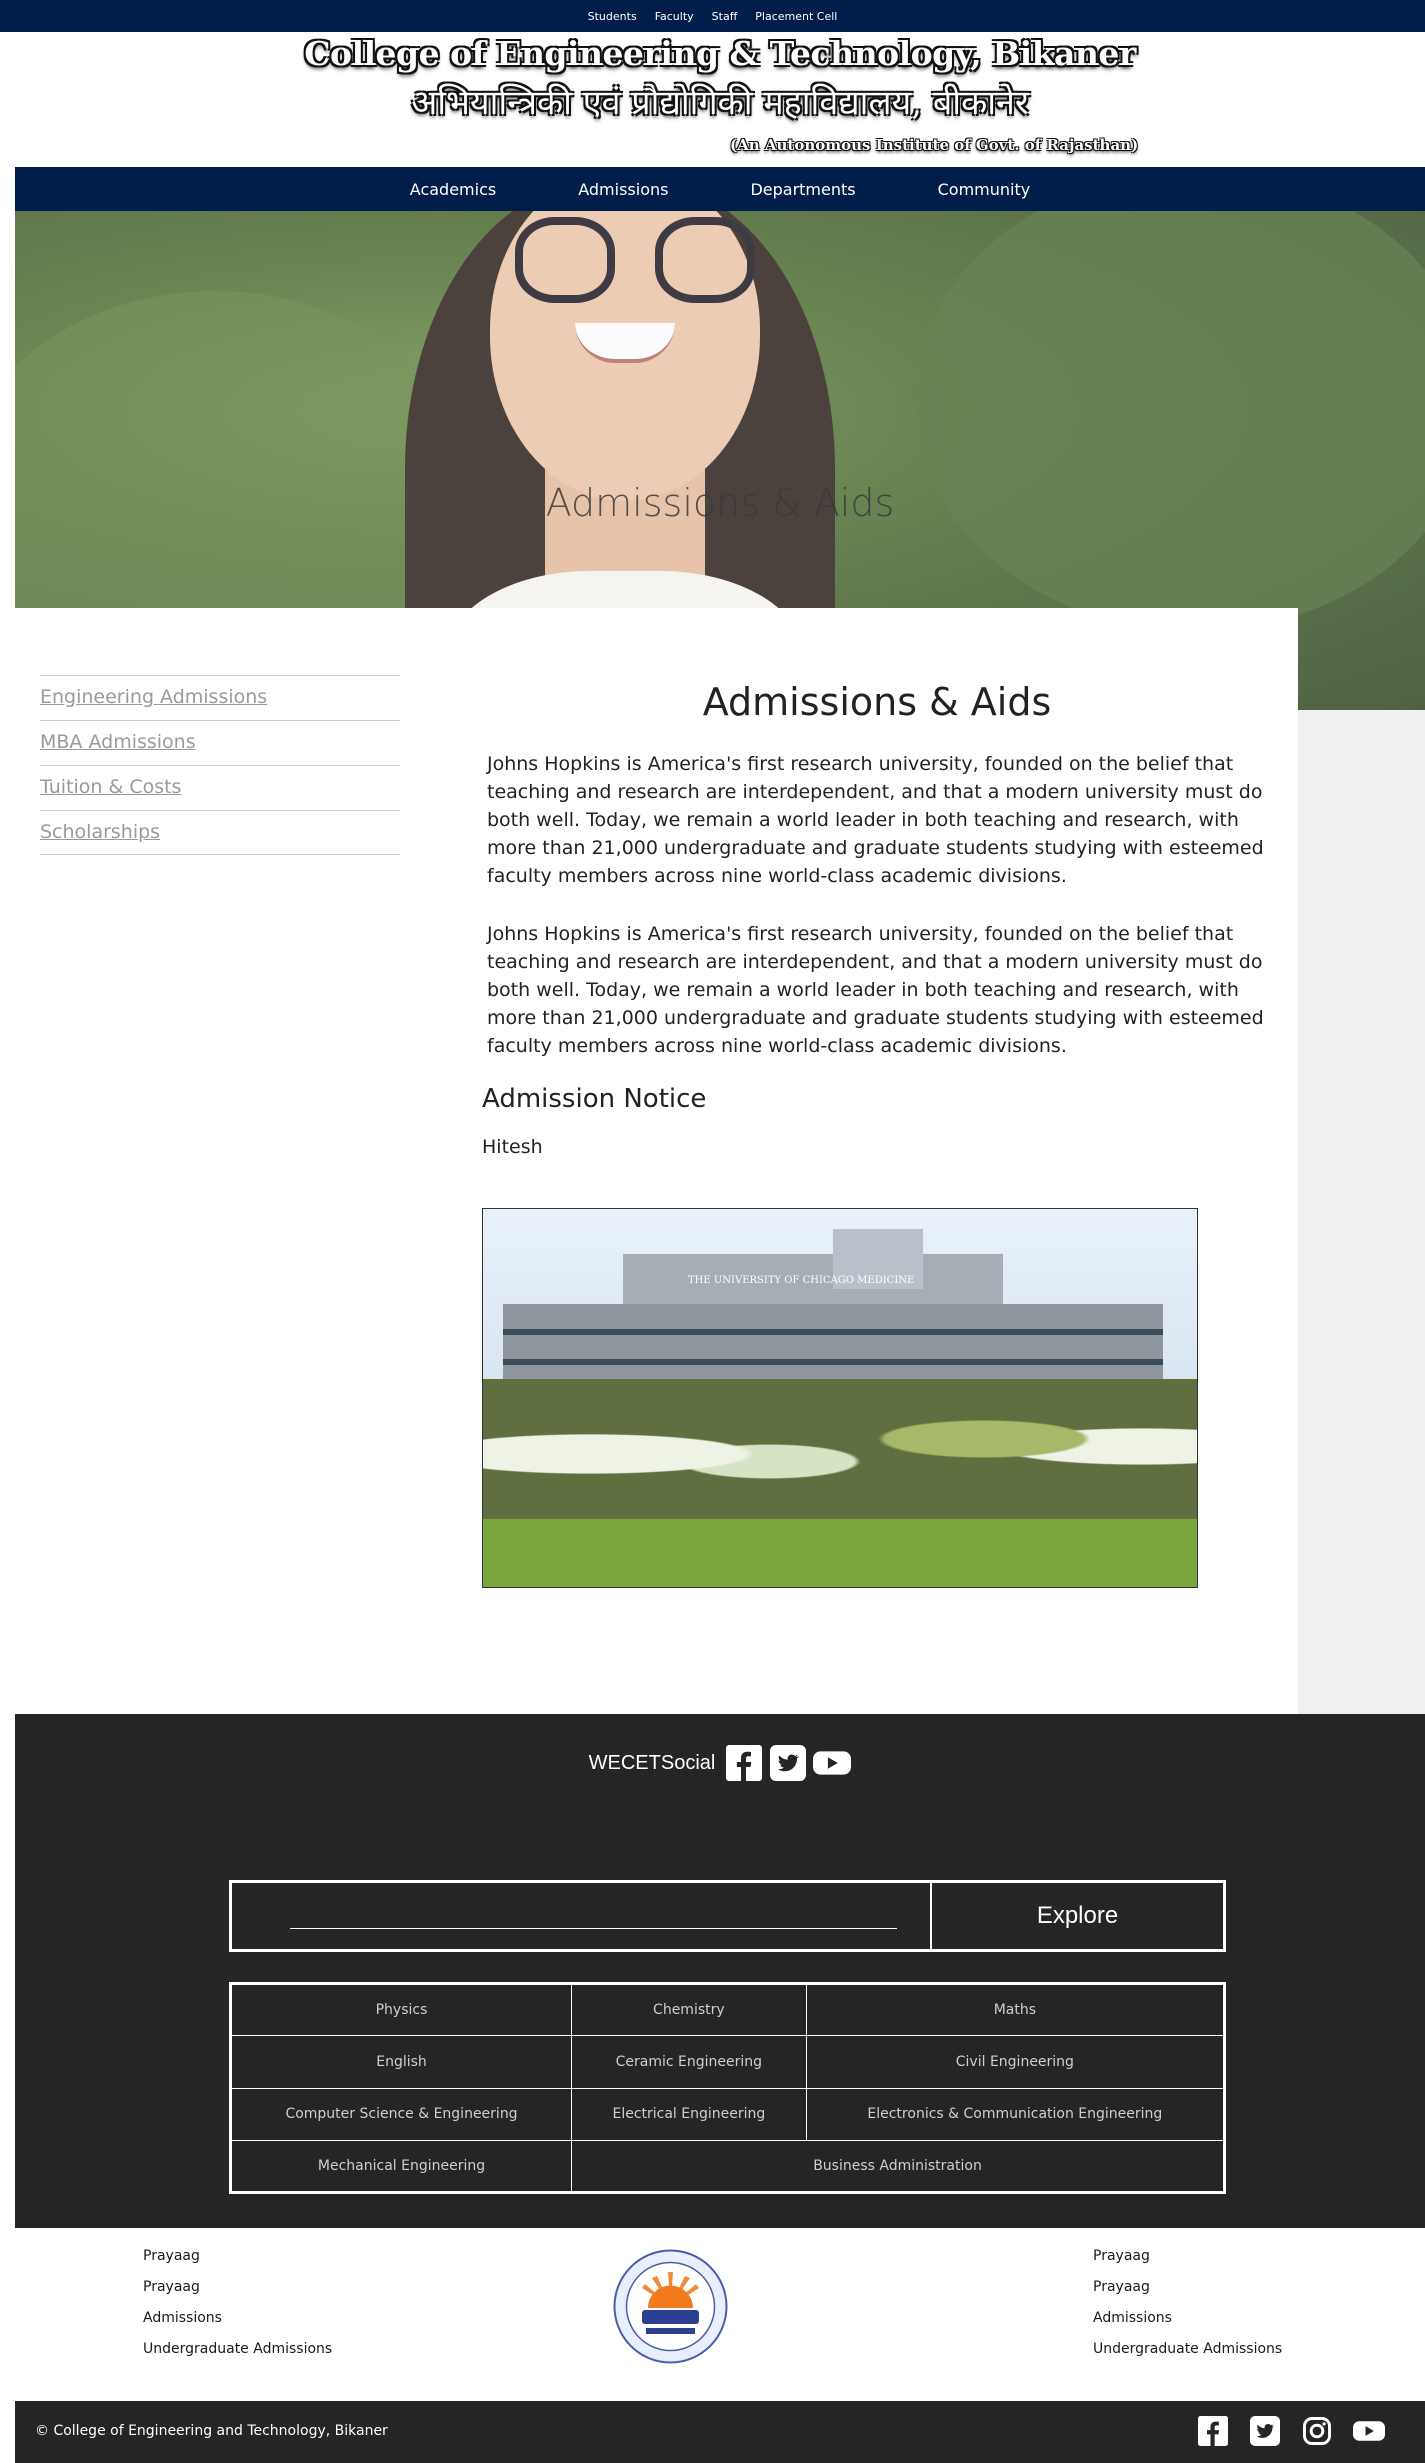 The height and width of the screenshot is (2463, 1425). I want to click on sidebar-item-scholarships: Scholarships, so click(220, 832).